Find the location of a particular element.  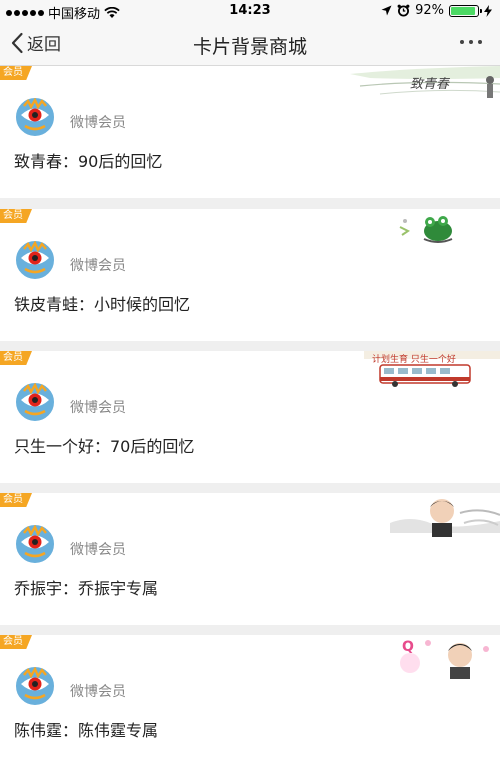

svg-text: Q is located at coordinates (408, 647).